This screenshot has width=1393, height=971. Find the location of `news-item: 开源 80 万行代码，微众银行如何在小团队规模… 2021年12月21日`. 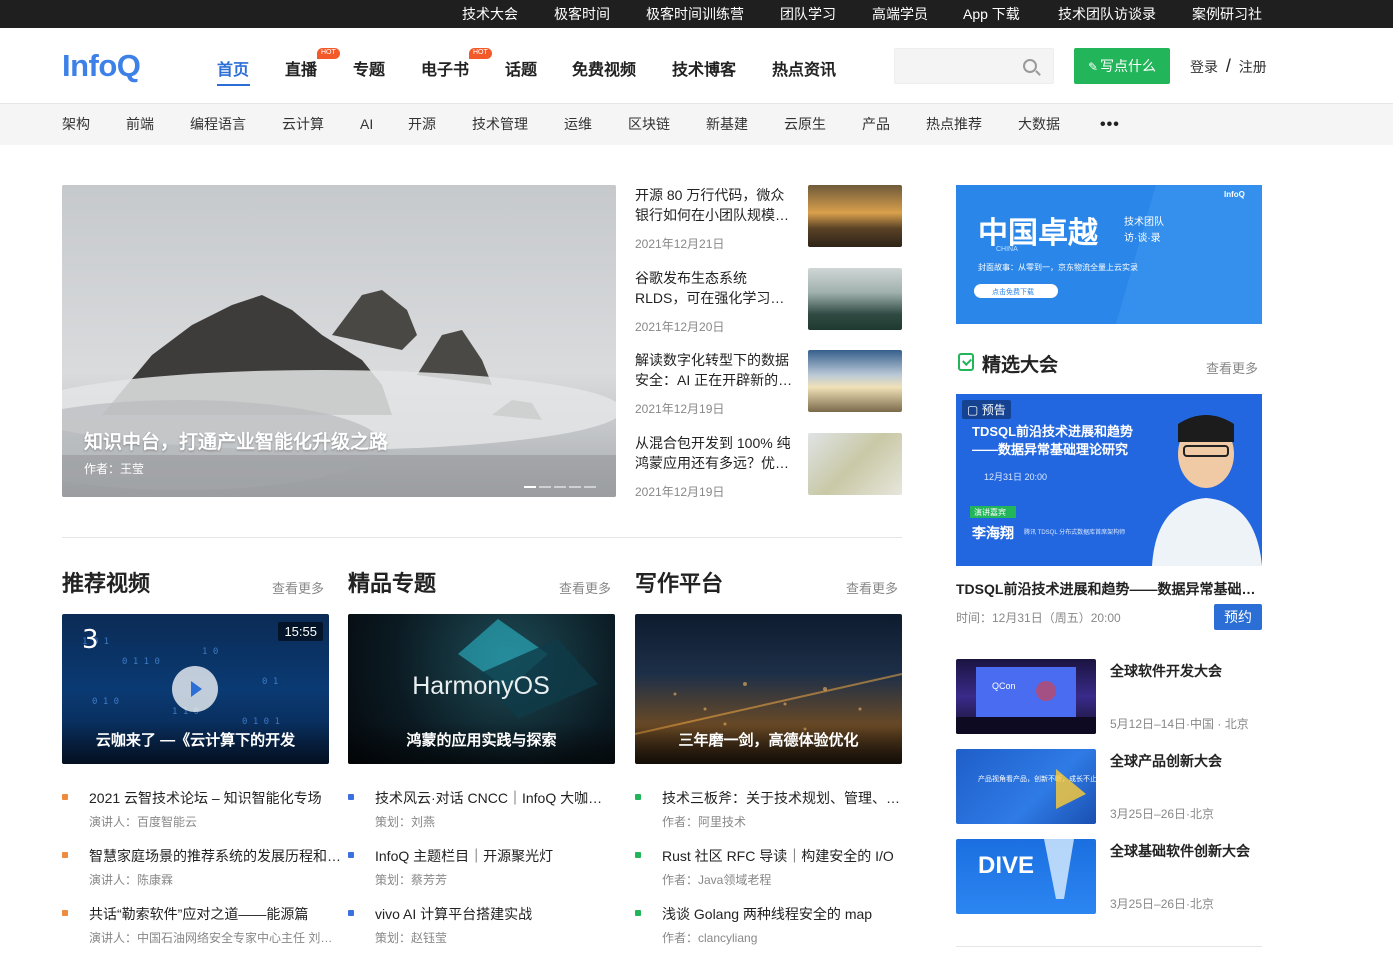

news-item: 开源 80 万行代码，微众银行如何在小团队规模… 2021年12月21日 is located at coordinates (768, 218).